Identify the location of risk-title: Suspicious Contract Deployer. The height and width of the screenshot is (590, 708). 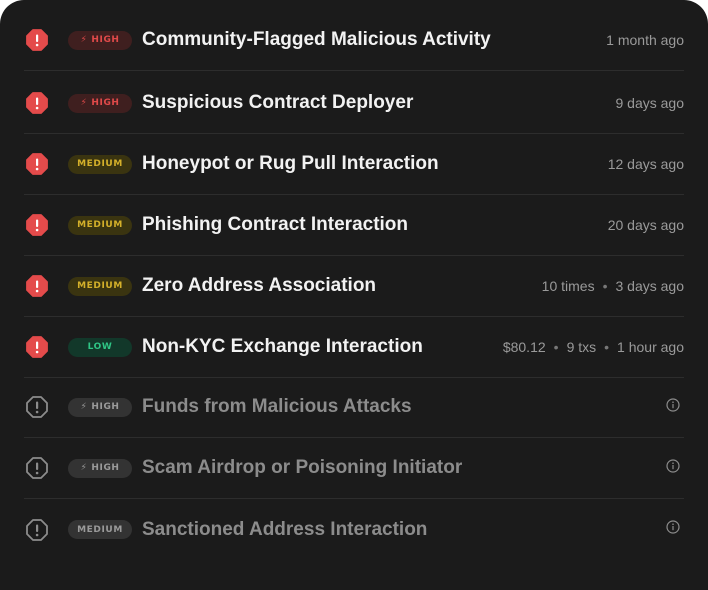
(278, 102).